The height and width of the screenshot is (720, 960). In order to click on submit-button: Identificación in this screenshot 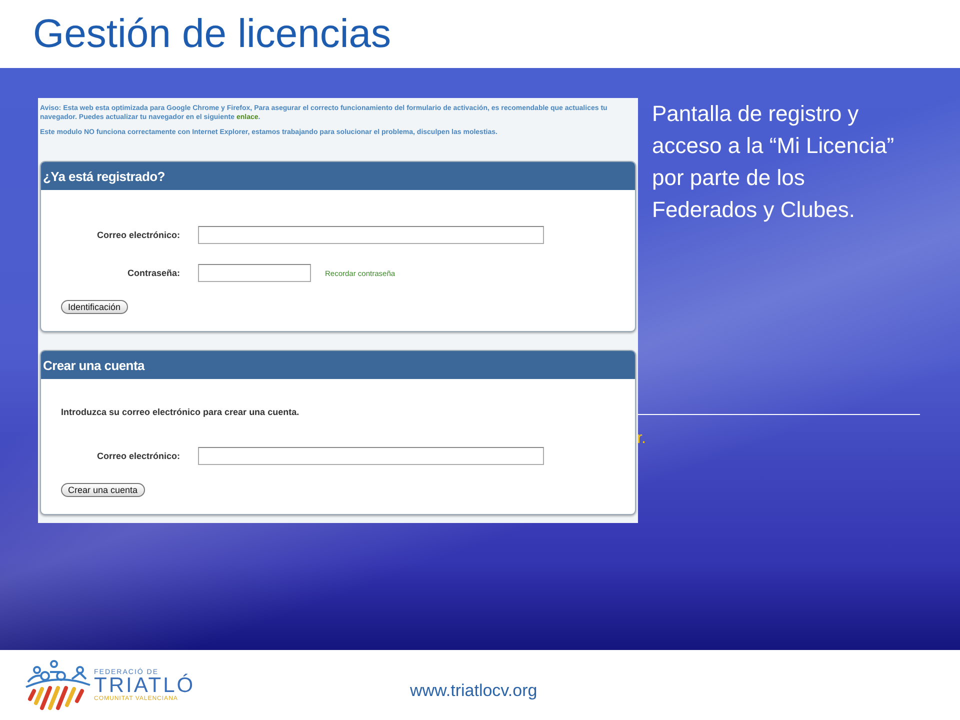, I will do `click(94, 307)`.